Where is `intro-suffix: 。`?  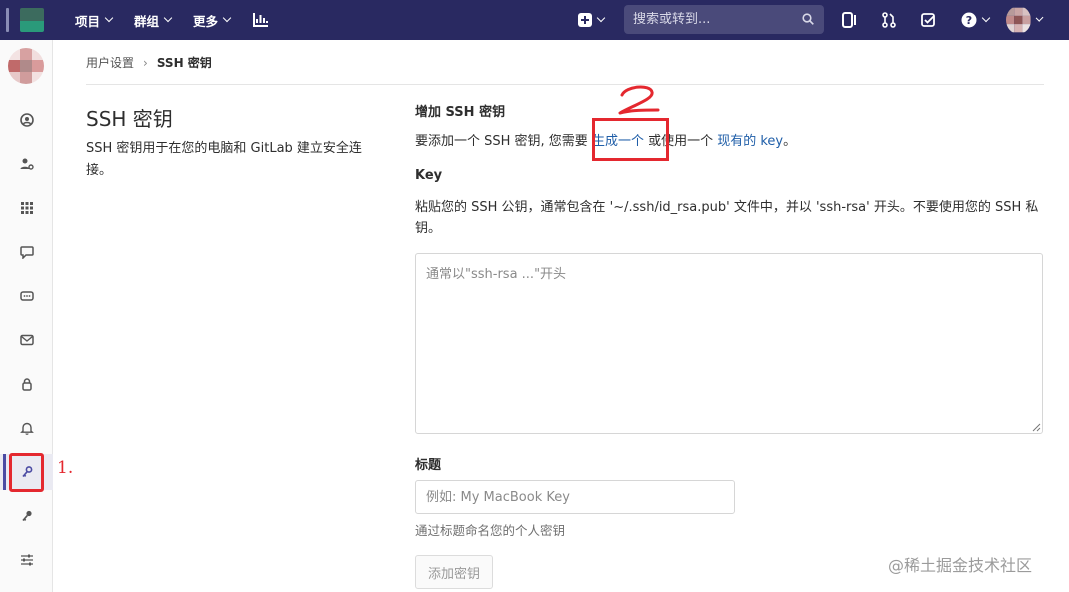
intro-suffix: 。 is located at coordinates (790, 141).